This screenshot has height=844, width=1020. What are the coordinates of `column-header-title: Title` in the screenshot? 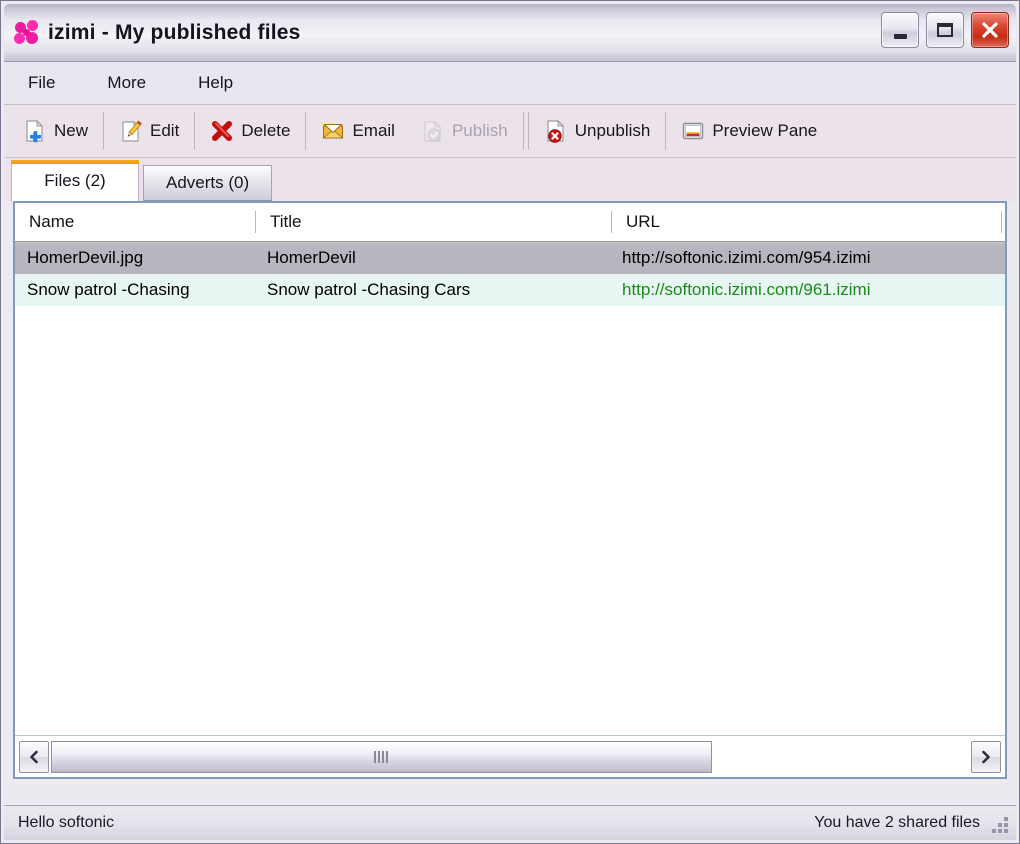 It's located at (433, 222).